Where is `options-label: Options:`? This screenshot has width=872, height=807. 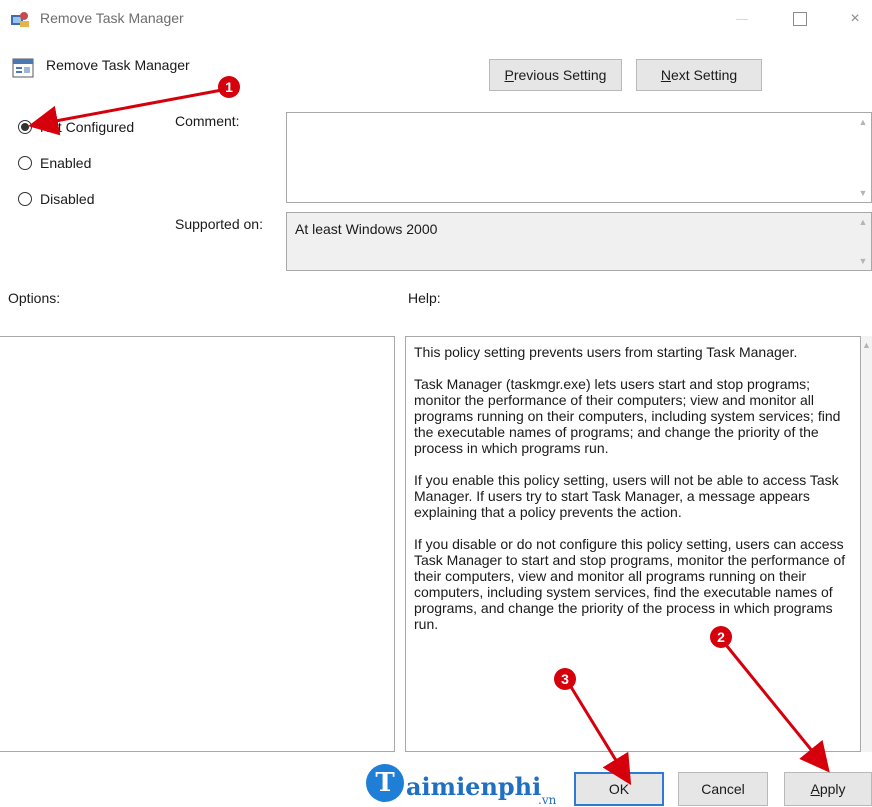
options-label: Options: is located at coordinates (34, 298).